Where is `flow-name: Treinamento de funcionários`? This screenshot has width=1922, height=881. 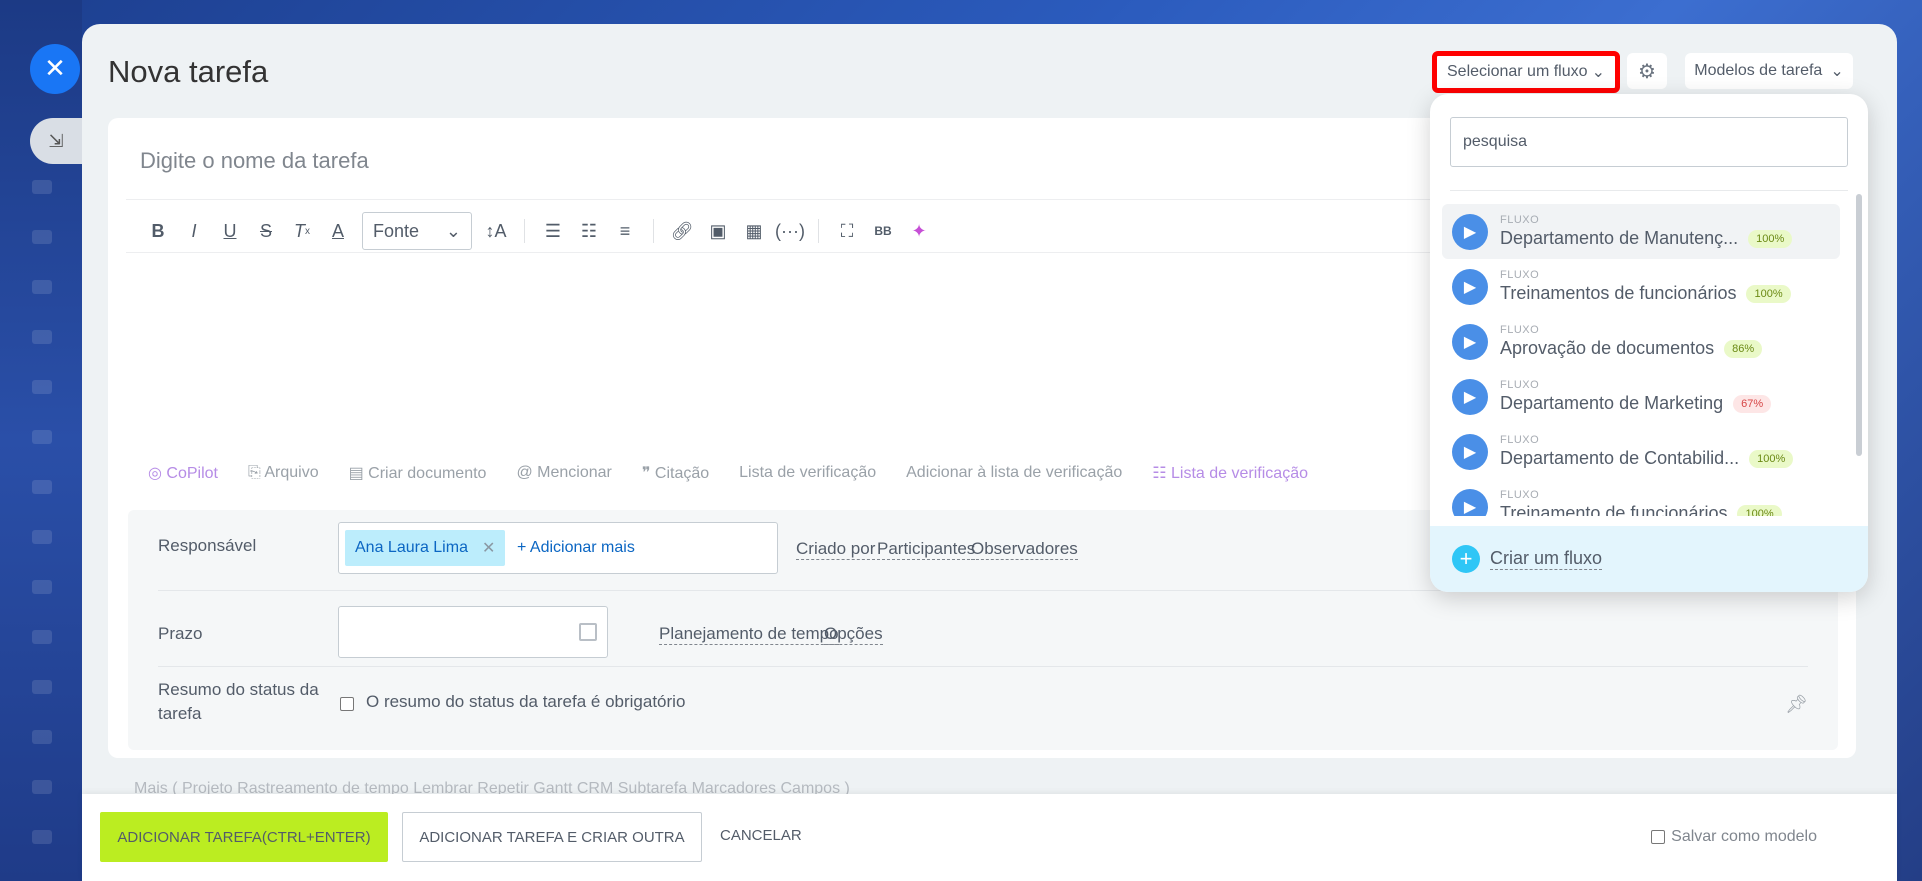 flow-name: Treinamento de funcionários is located at coordinates (1614, 509).